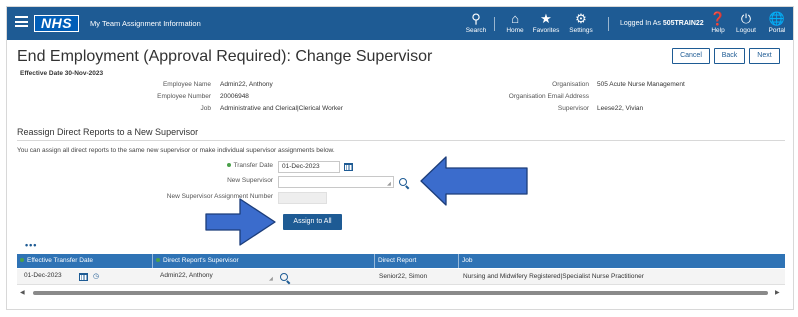 The width and height of the screenshot is (798, 317). I want to click on back-button: Back, so click(729, 56).